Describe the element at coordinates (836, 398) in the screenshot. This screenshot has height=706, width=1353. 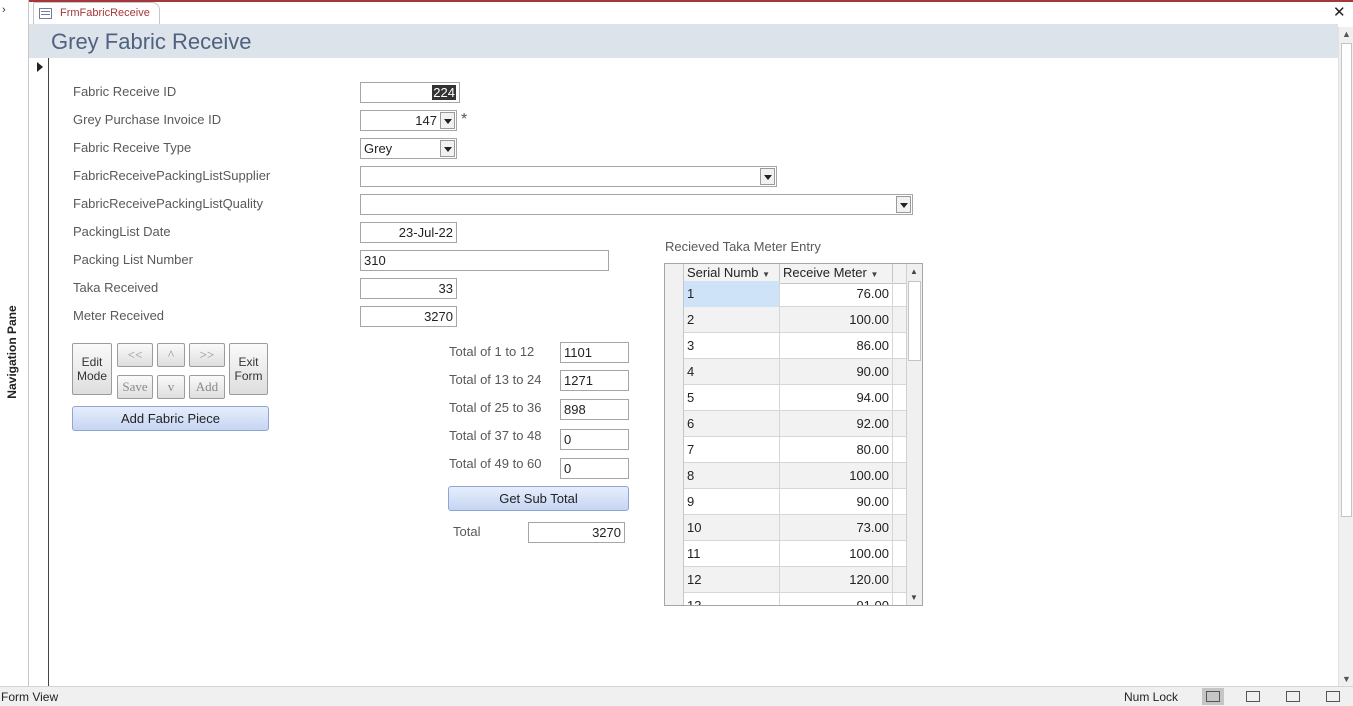
I see `receive-meter-cell: 94.00` at that location.